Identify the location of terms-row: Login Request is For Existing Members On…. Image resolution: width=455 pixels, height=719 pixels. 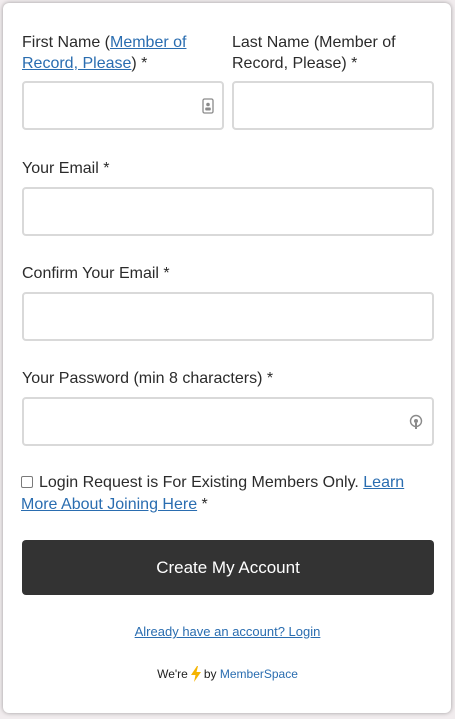
(226, 494).